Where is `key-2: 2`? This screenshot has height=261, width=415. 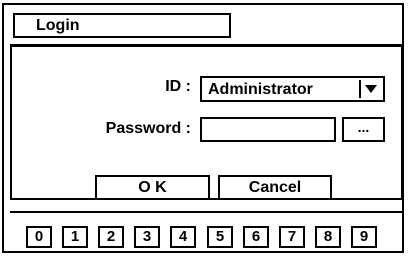
key-2: 2 is located at coordinates (111, 237).